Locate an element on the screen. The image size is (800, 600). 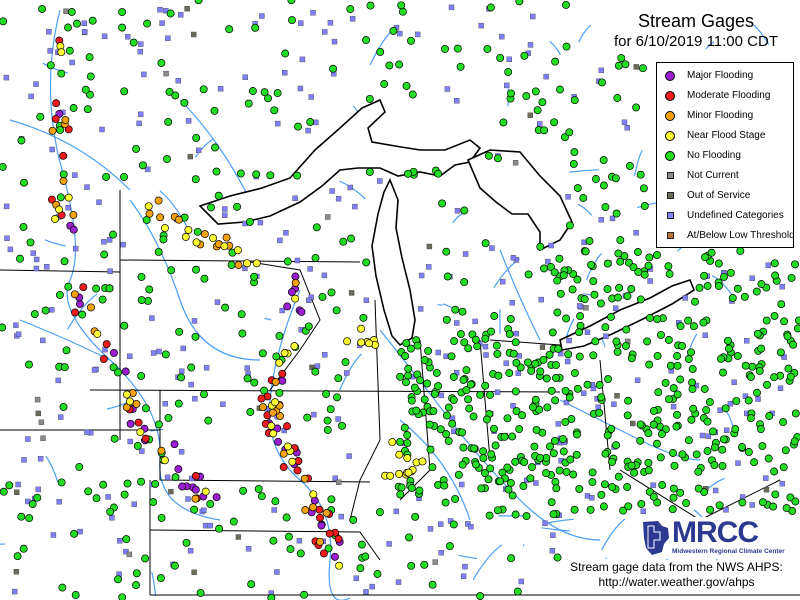
legend-label: Near Flood Stage is located at coordinates (726, 135).